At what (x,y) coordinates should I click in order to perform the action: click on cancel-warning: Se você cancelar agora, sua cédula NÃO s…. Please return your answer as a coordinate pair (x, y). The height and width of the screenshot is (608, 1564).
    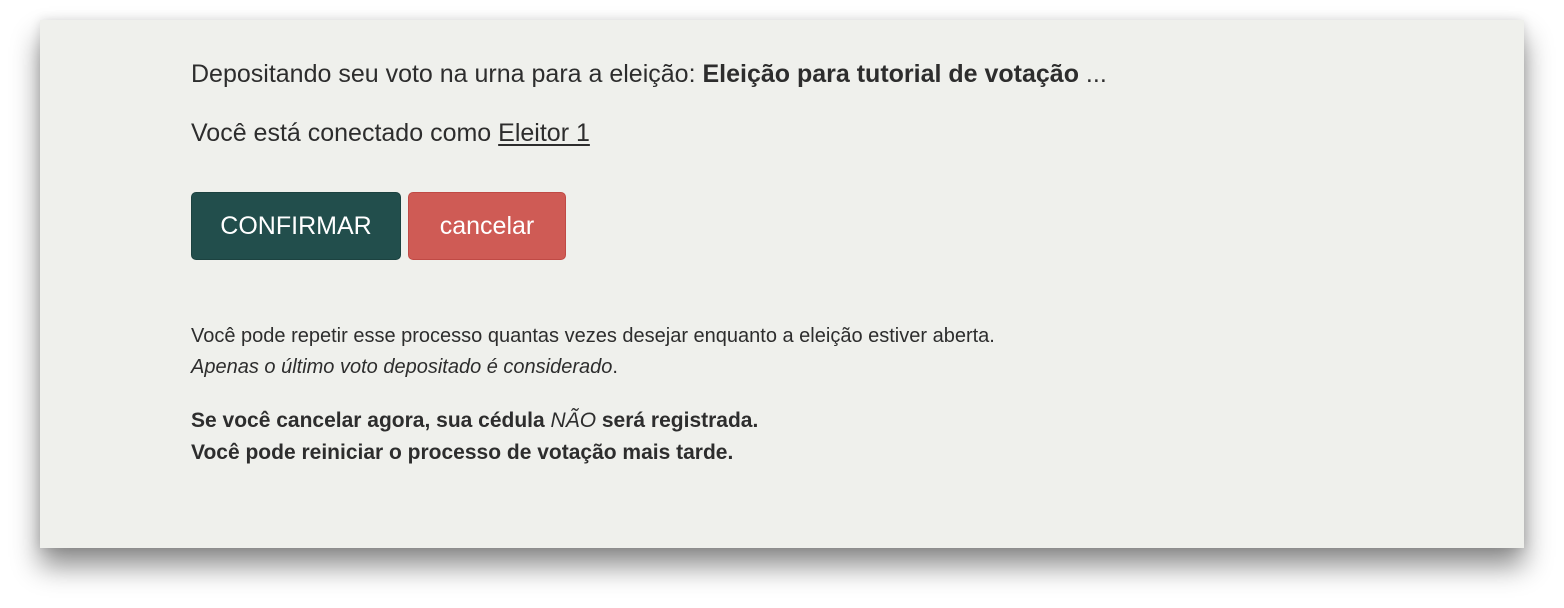
    Looking at the image, I should click on (474, 437).